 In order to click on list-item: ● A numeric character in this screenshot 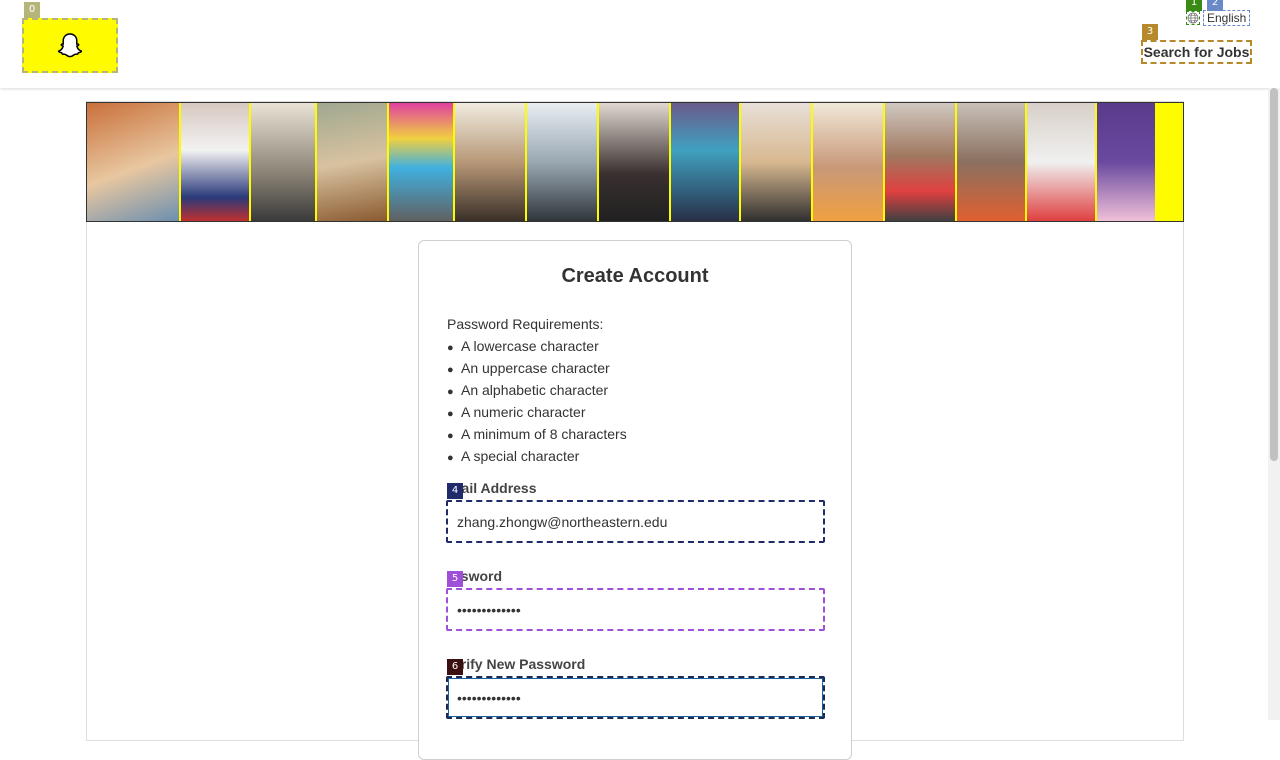, I will do `click(537, 413)`.